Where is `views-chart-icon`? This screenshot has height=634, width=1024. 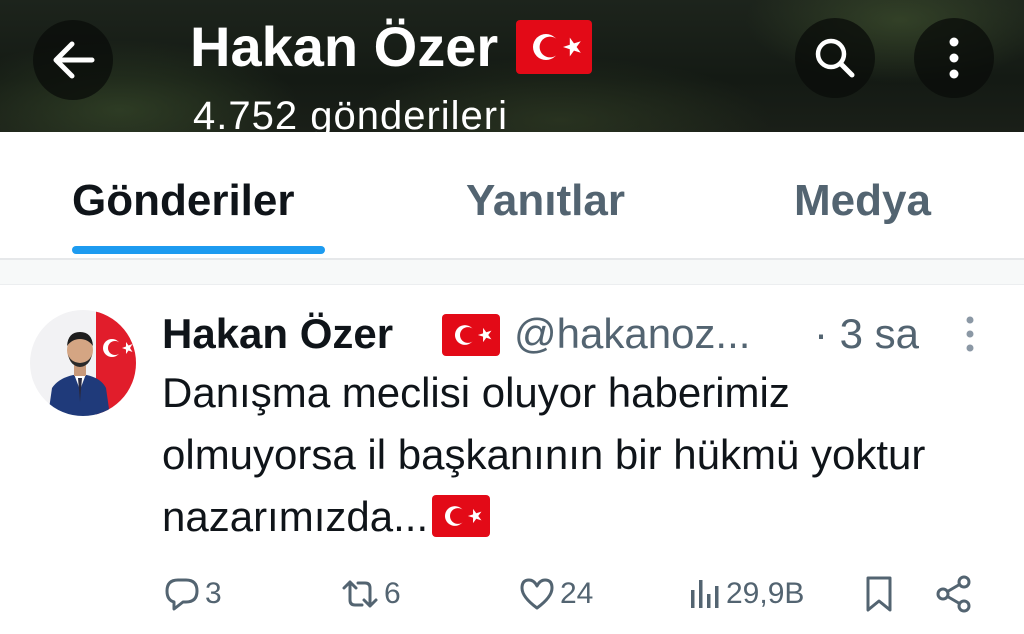 views-chart-icon is located at coordinates (705, 594).